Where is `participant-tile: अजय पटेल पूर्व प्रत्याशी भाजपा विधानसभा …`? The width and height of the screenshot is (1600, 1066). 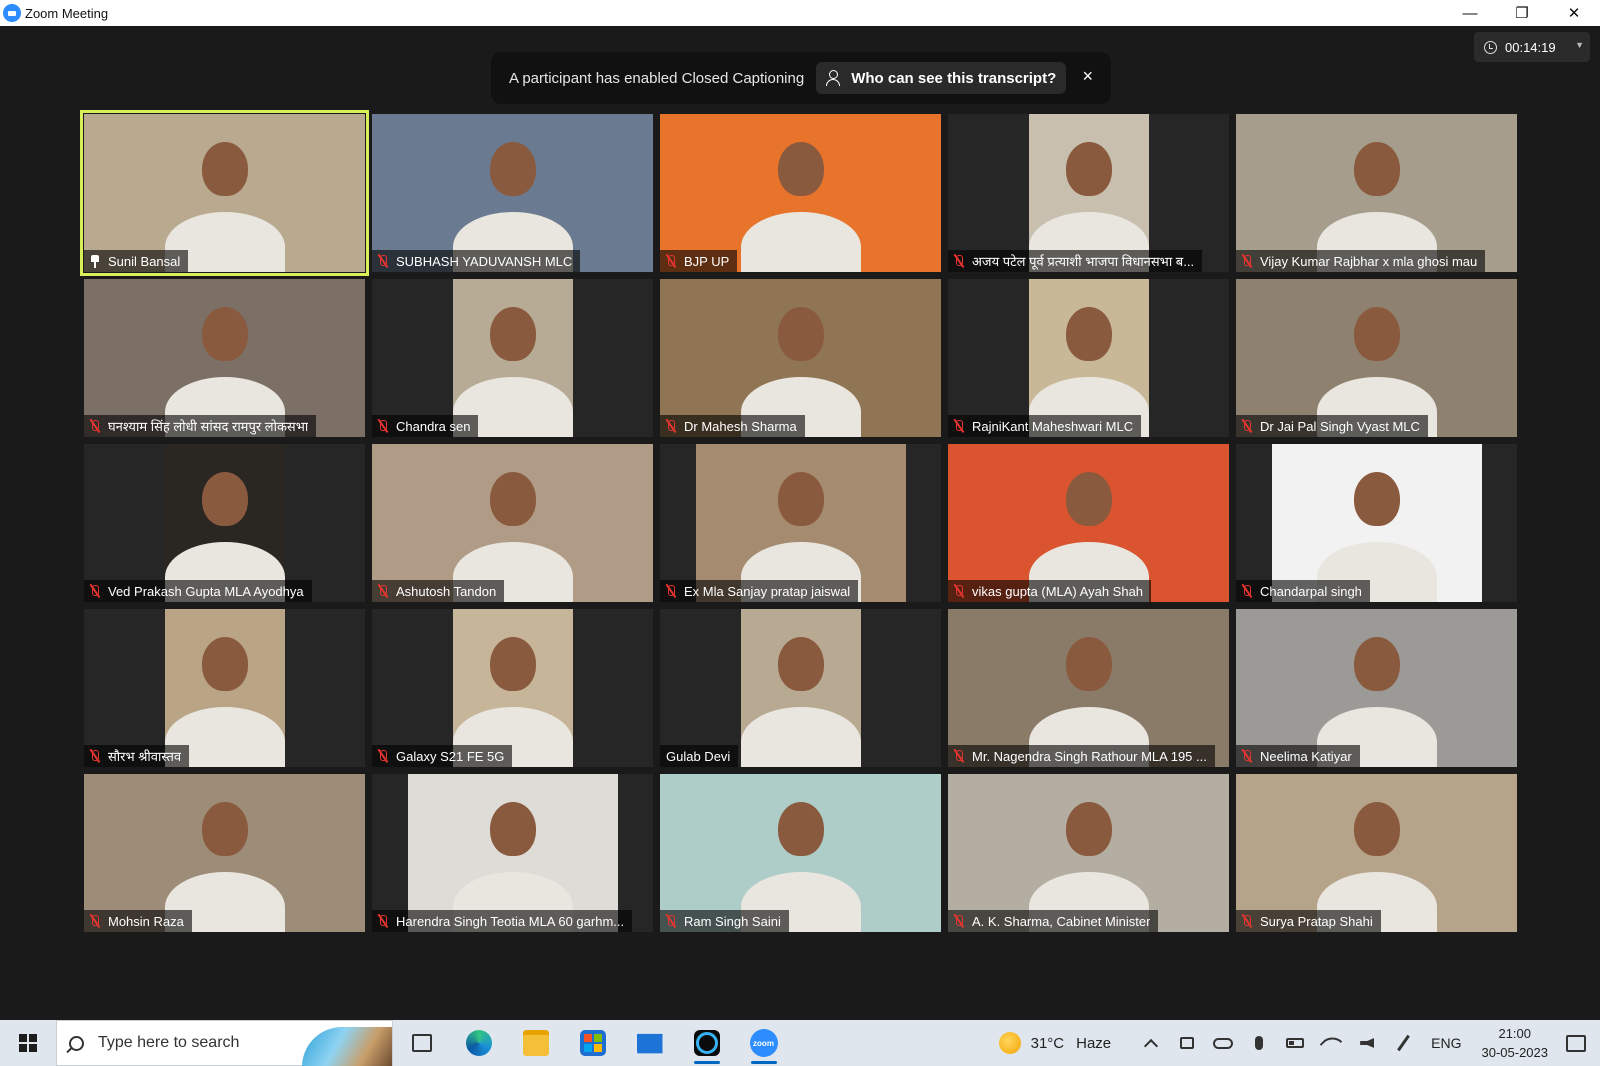
participant-tile: अजय पटेल पूर्व प्रत्याशी भाजपा विधानसभा … is located at coordinates (1088, 193).